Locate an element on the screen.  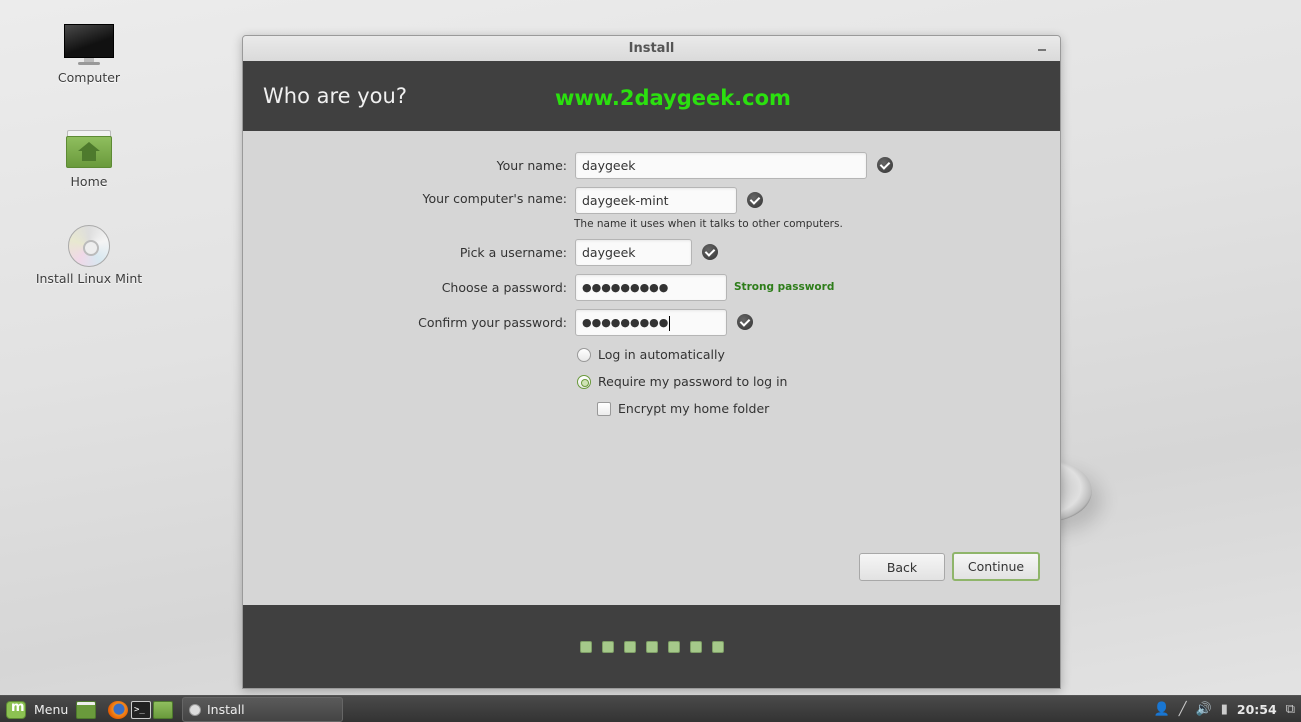
page-header: Who are you? www.2daygeek.com is located at coordinates (651, 96).